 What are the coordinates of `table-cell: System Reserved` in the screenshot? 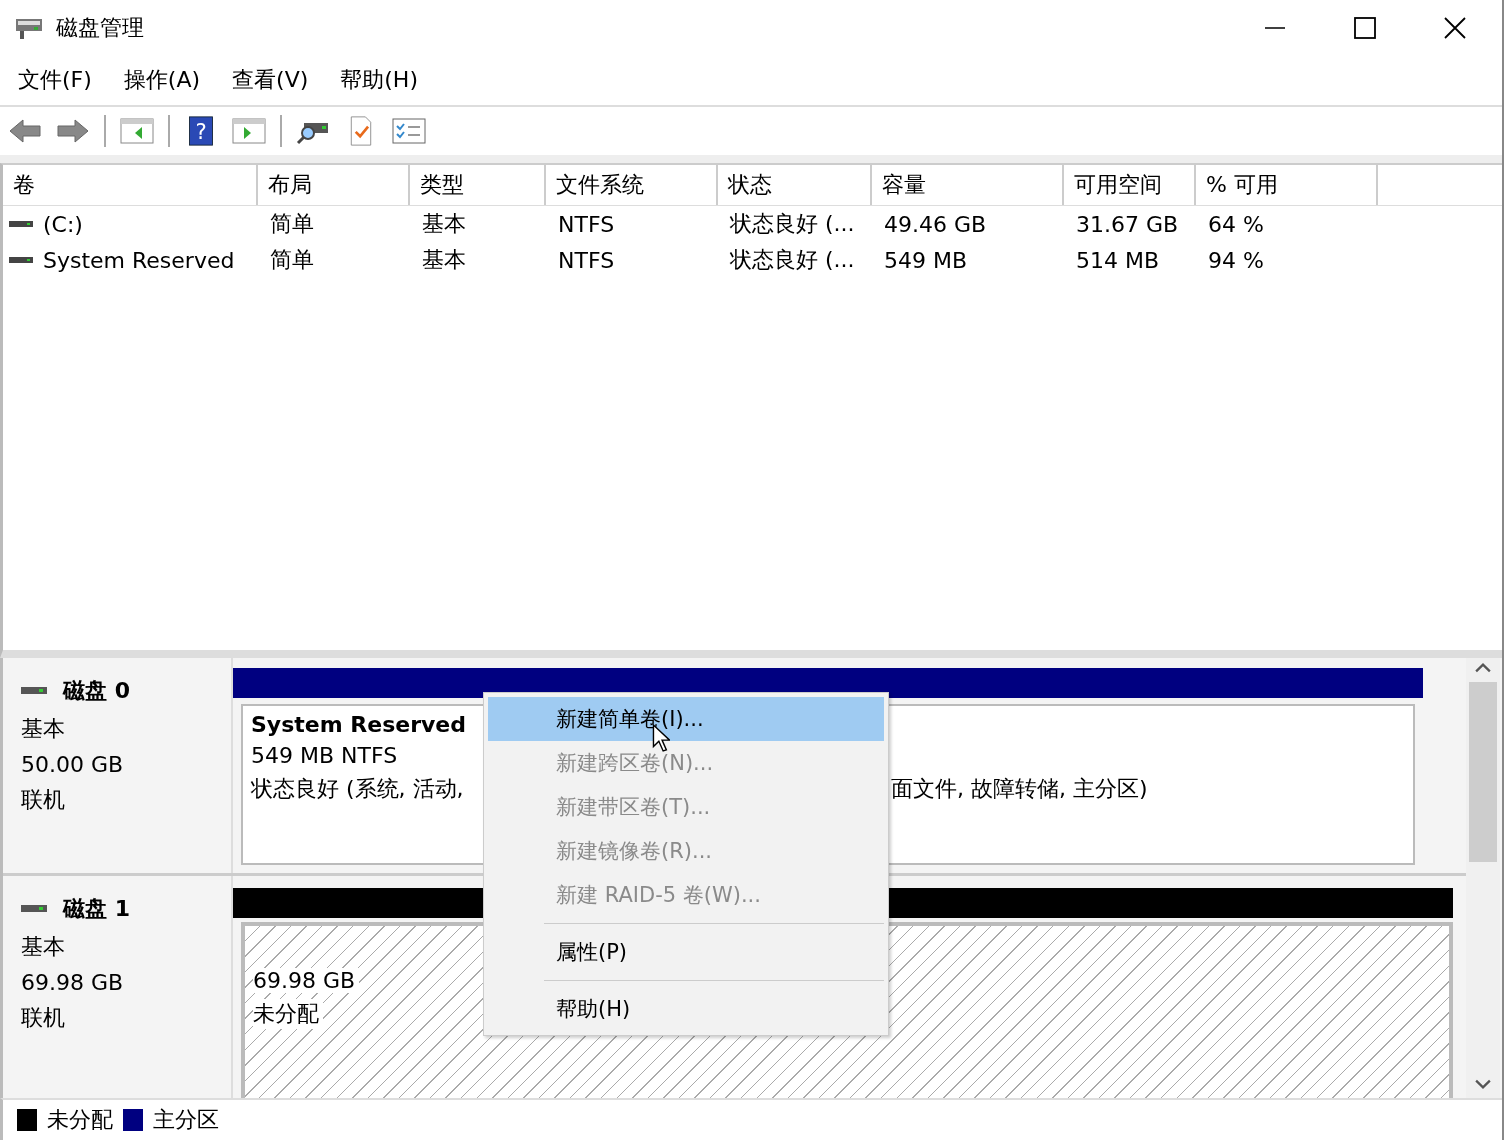 It's located at (139, 260).